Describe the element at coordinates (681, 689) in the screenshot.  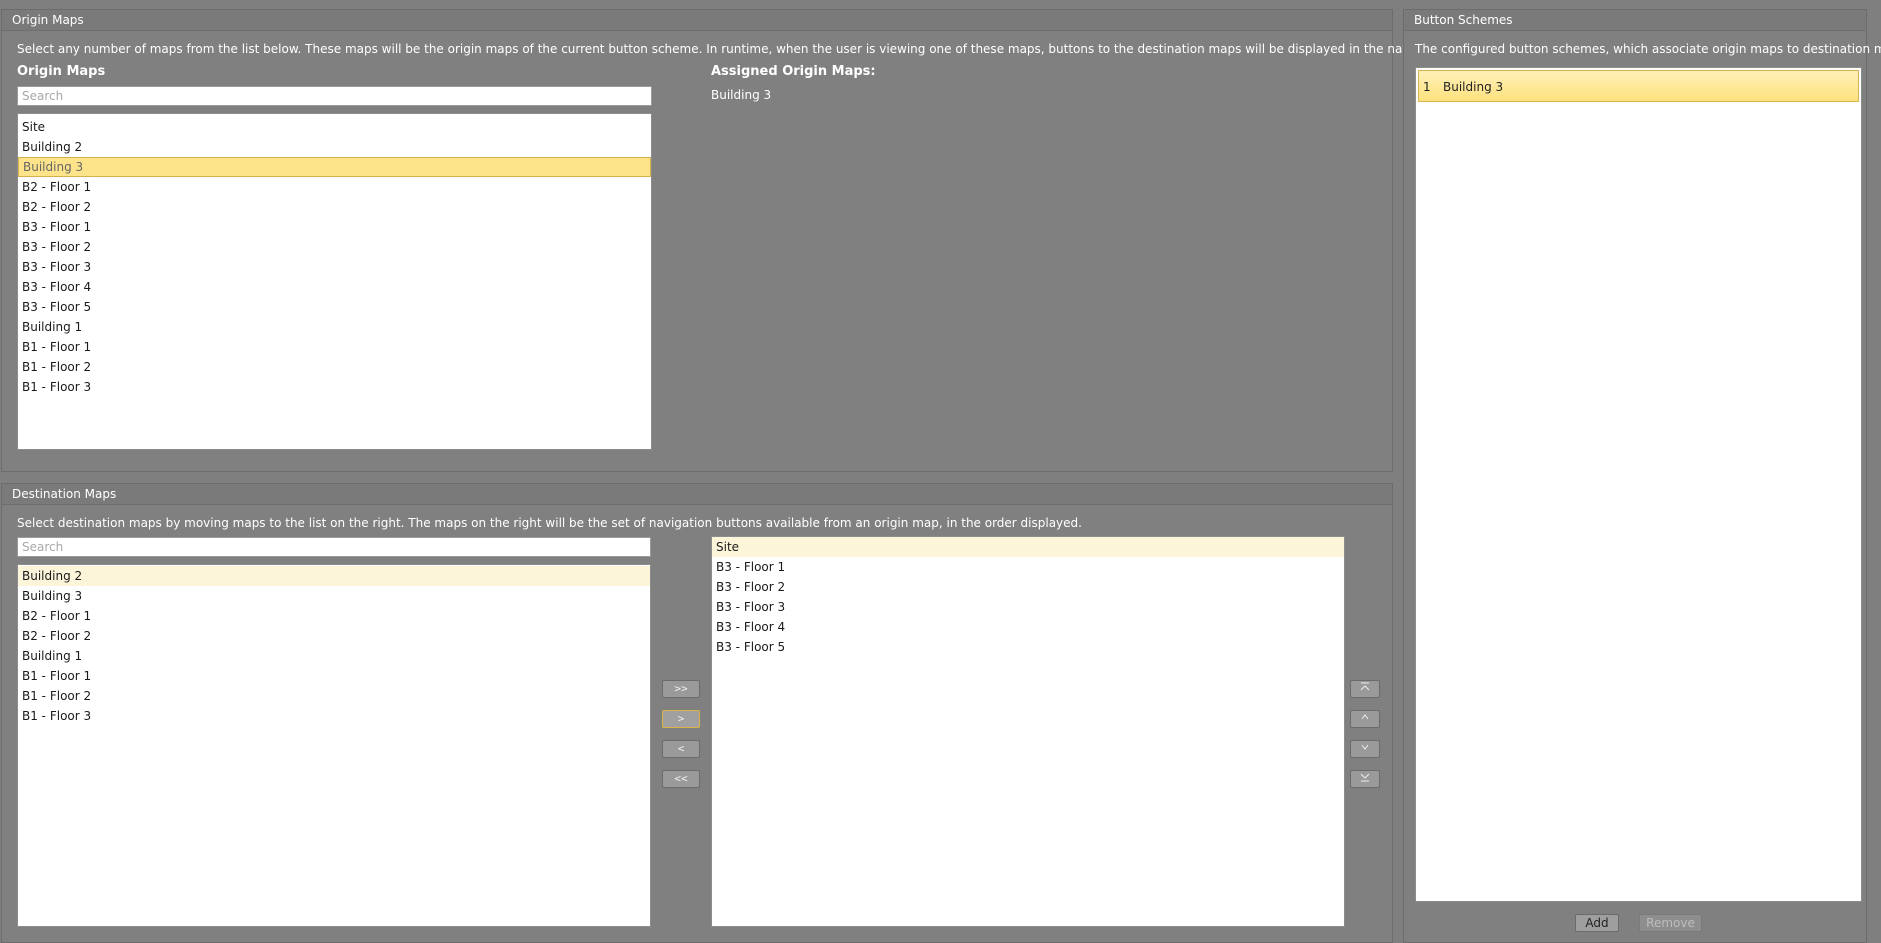
I see `move-all-right-button: >>` at that location.